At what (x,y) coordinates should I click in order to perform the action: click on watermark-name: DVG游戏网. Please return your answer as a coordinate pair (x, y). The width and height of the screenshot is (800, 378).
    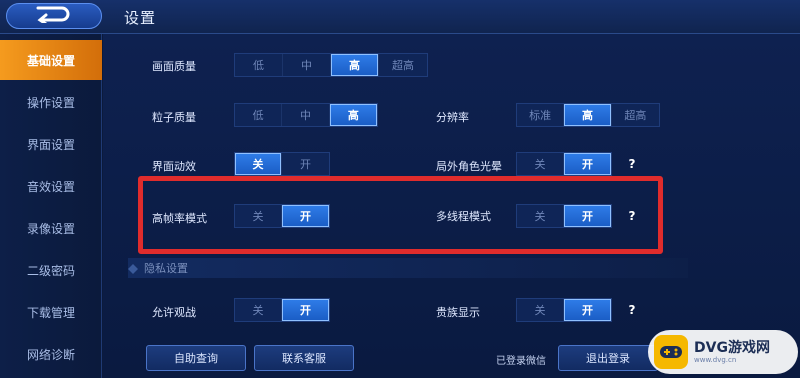
    Looking at the image, I should click on (732, 348).